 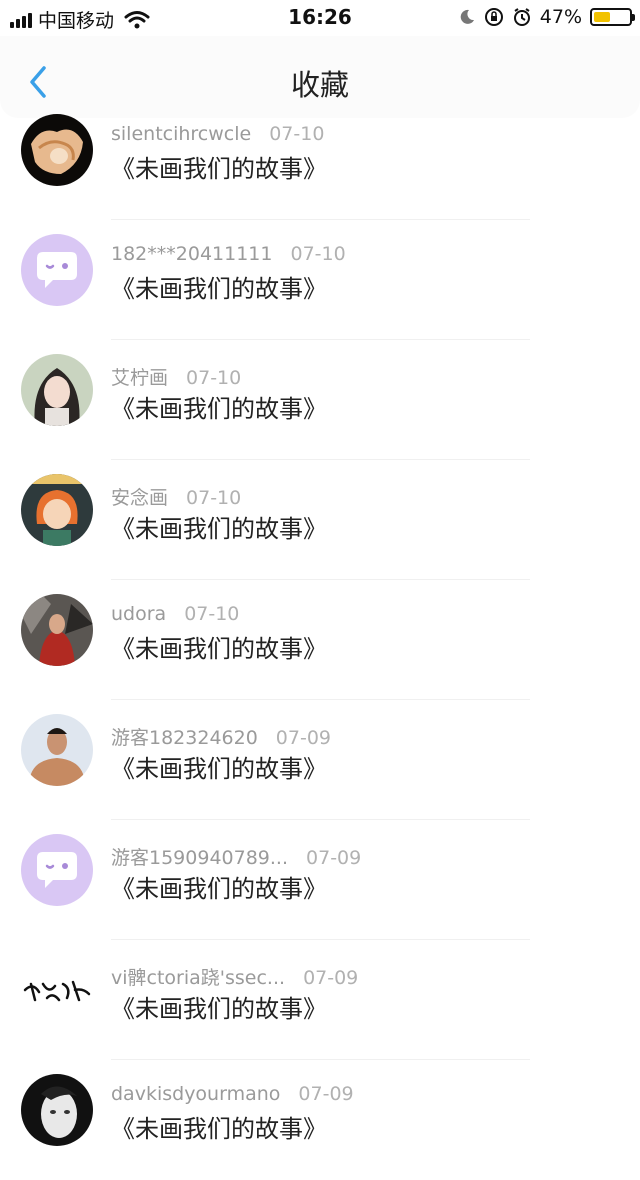 What do you see at coordinates (602, 17) in the screenshot?
I see `battery-fill` at bounding box center [602, 17].